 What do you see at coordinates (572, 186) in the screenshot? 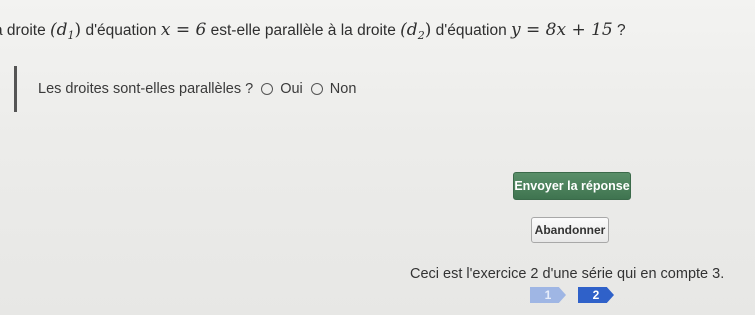
I see `submit-button: Envoyer la réponse` at bounding box center [572, 186].